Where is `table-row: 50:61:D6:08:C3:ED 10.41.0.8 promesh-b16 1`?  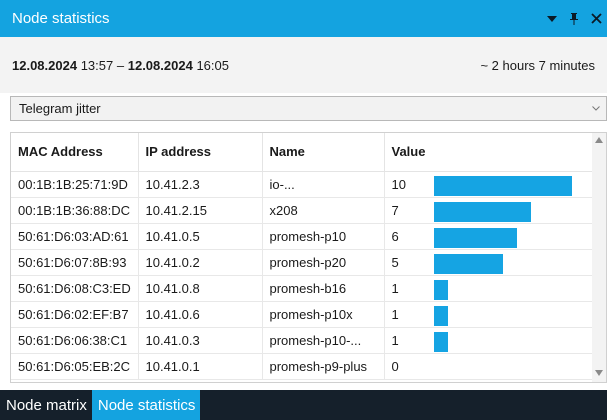 table-row: 50:61:D6:08:C3:ED 10.41.0.8 promesh-b16 1 is located at coordinates (303, 288).